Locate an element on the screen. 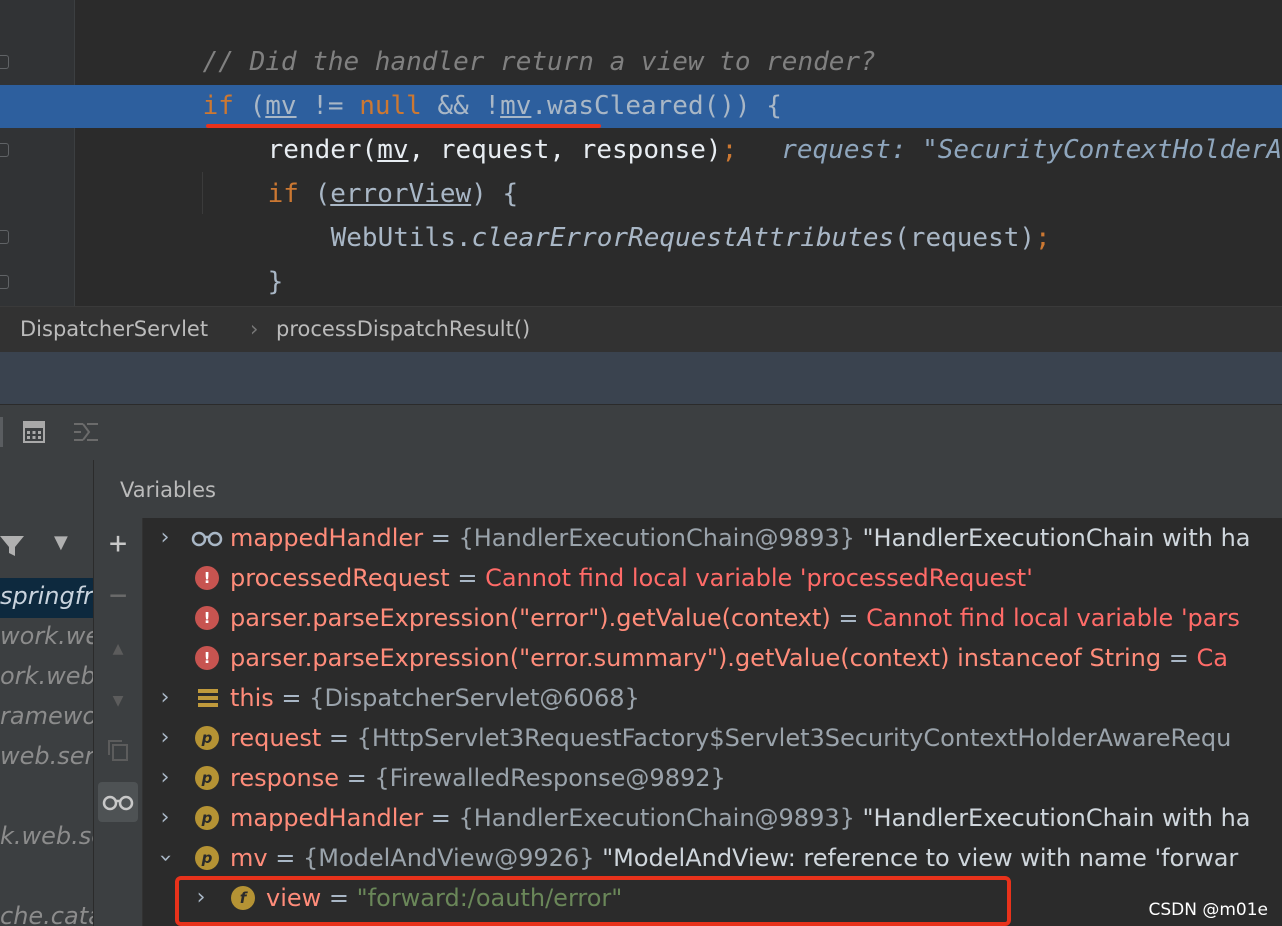  variables-toolbar: + − ▲ ▼ is located at coordinates (118, 722).